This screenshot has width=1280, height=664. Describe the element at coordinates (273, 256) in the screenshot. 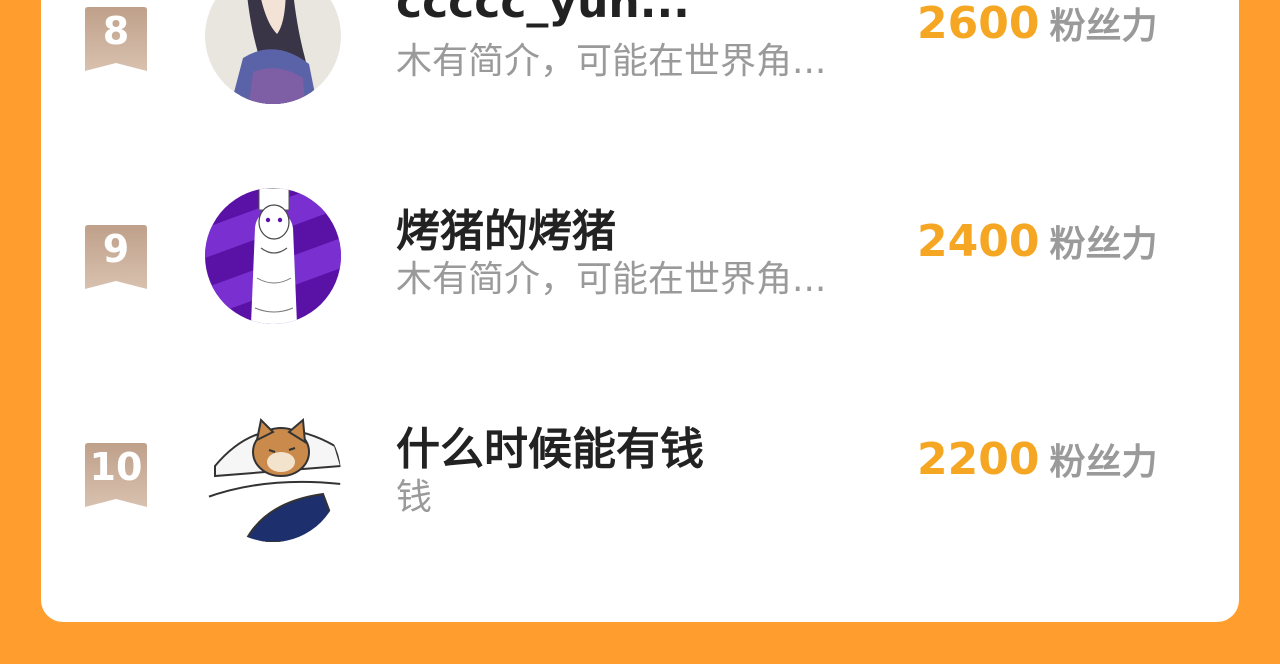

I see `sketch-girl-avatar` at that location.